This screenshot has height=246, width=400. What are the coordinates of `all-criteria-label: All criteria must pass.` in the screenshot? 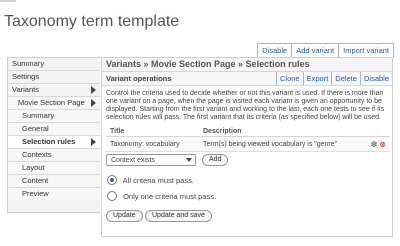 It's located at (158, 180).